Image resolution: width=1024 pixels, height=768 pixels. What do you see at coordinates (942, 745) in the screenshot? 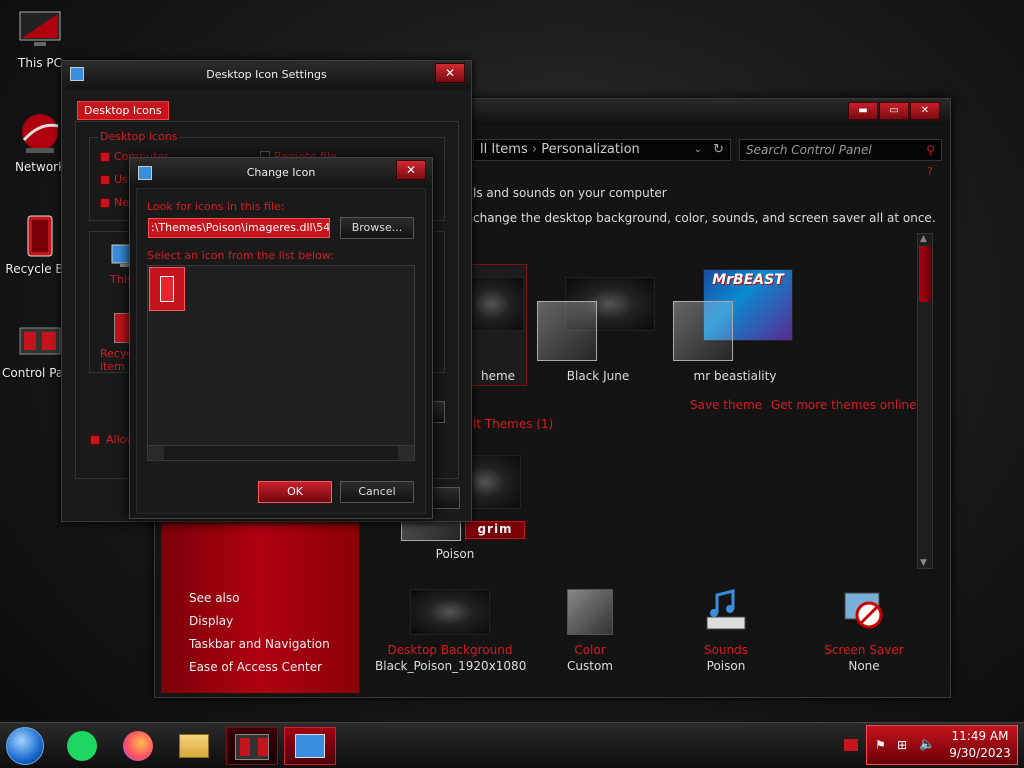
I see `system-tray: ⚑ ⊞ 🔈 11:49 AM 9/30/2023` at bounding box center [942, 745].